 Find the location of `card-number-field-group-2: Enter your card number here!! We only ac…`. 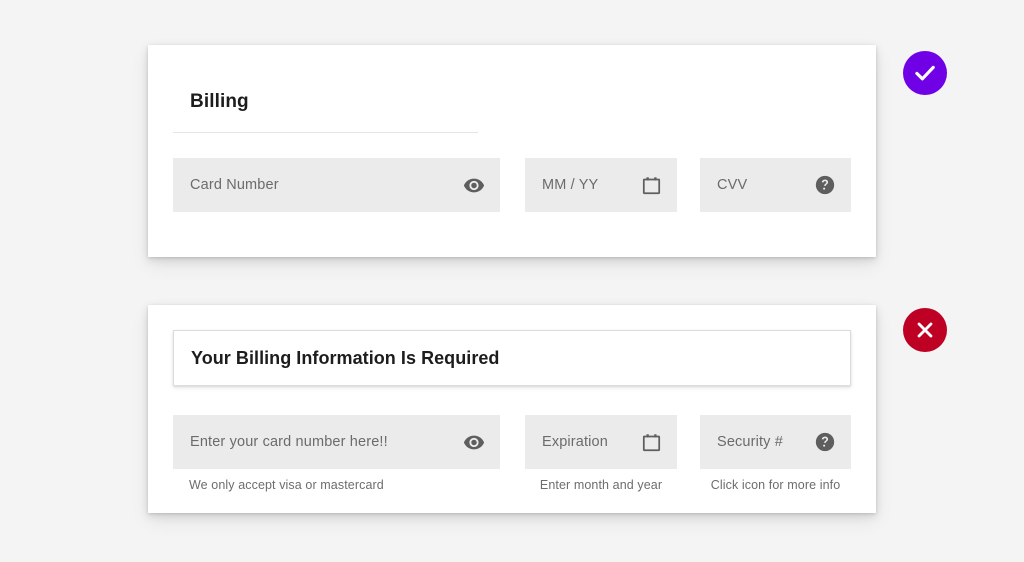

card-number-field-group-2: Enter your card number here!! We only ac… is located at coordinates (336, 453).